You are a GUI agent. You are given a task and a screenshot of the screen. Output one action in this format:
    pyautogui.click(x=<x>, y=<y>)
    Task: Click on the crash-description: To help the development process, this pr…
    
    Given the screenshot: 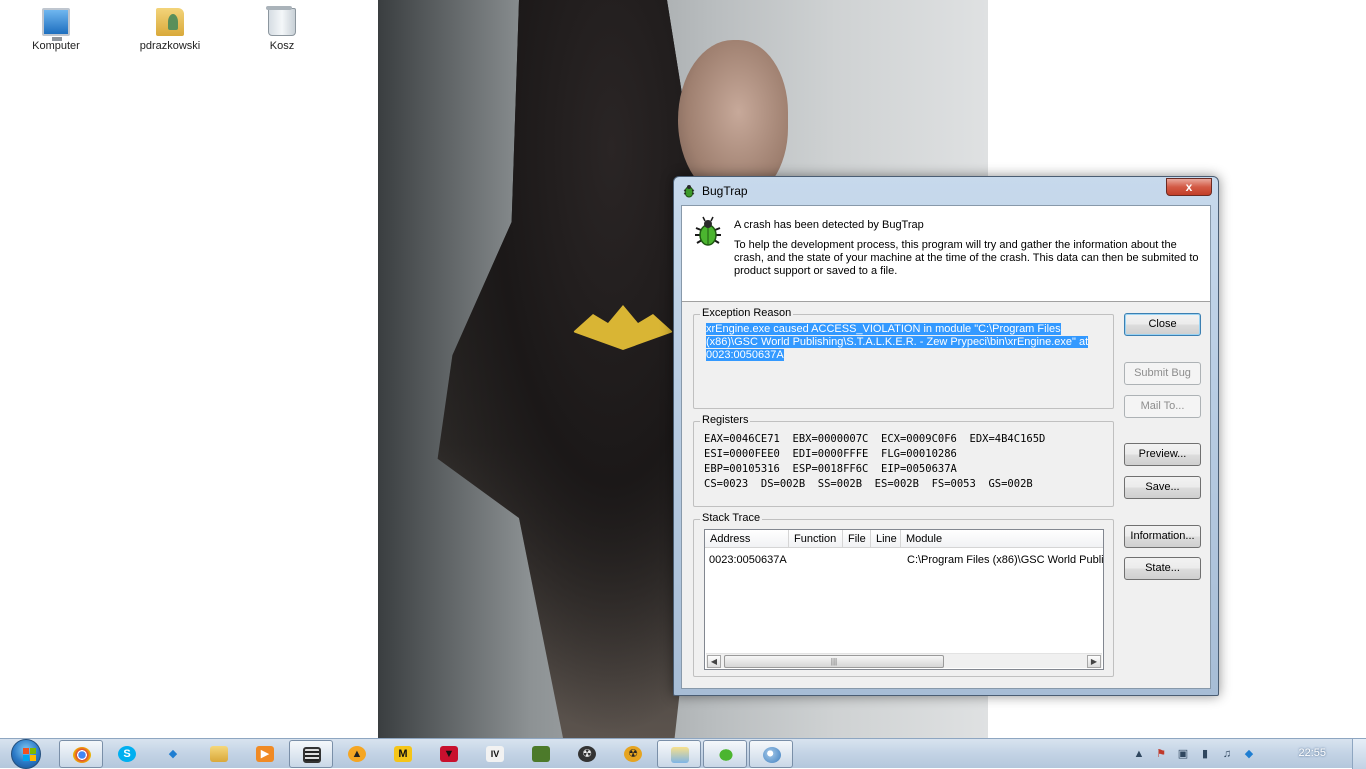 What is the action you would take?
    pyautogui.click(x=966, y=258)
    